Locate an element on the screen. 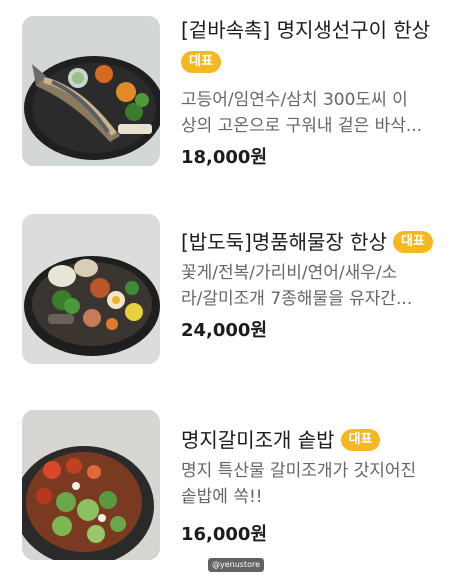  menu-item-price: 24,000원 is located at coordinates (224, 330).